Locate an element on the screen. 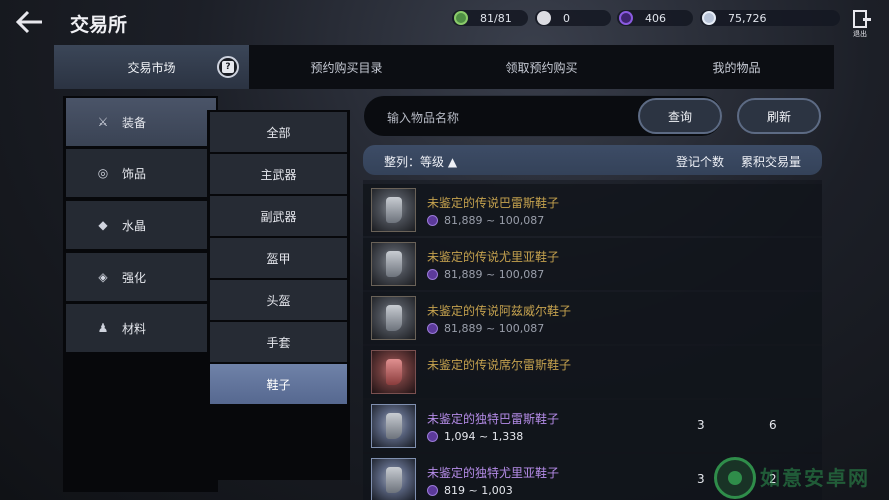  silver-coin-icon is located at coordinates (709, 18).